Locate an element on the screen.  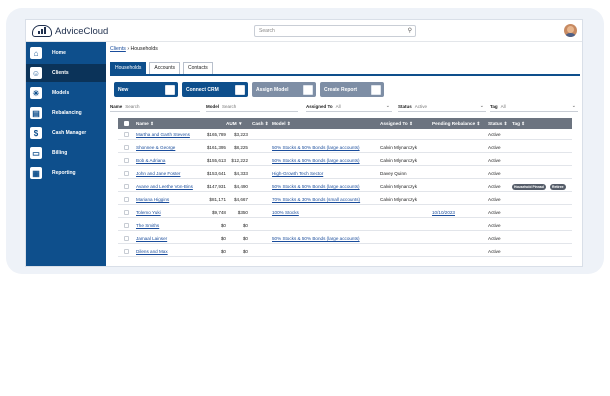
pending-rebalance-link: 10/10/2023 is located at coordinates (443, 212).